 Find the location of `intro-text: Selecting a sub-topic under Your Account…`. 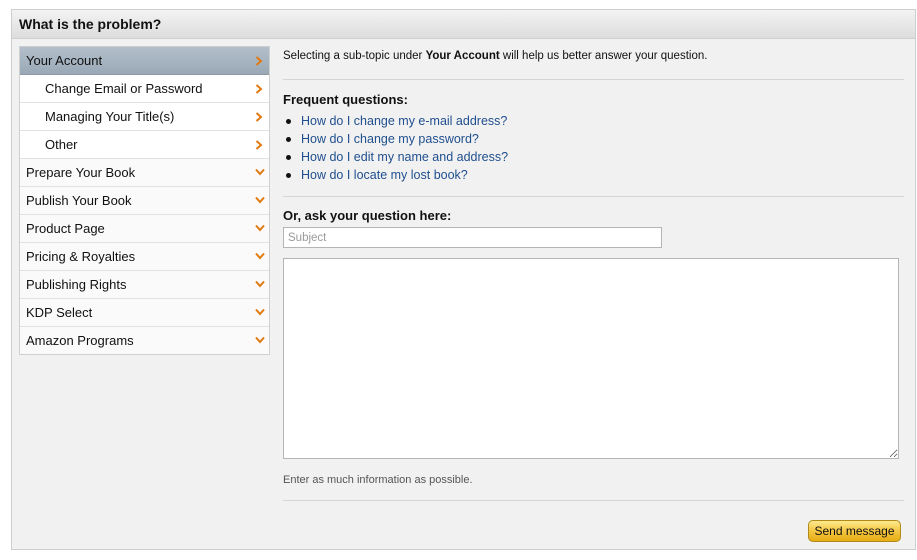

intro-text: Selecting a sub-topic under Your Account… is located at coordinates (593, 56).